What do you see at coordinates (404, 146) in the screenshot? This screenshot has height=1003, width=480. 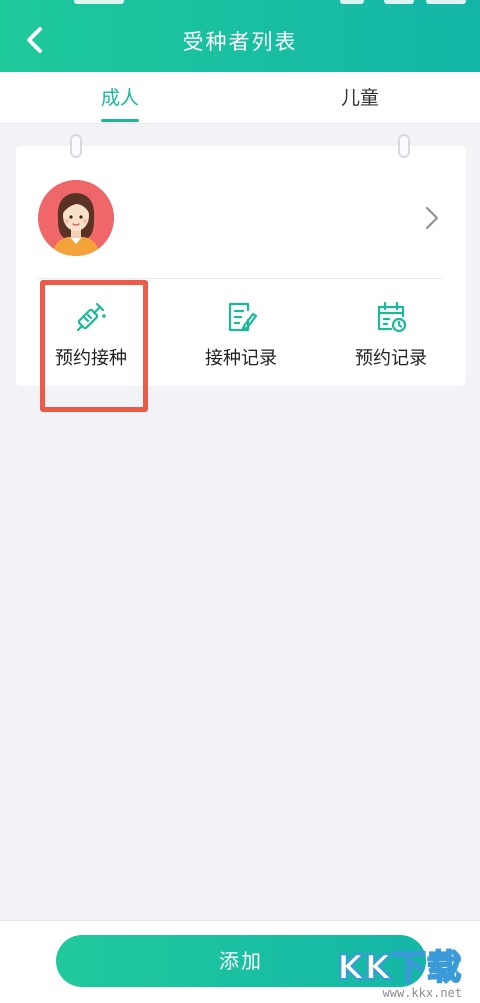 I see `card-clip-right` at bounding box center [404, 146].